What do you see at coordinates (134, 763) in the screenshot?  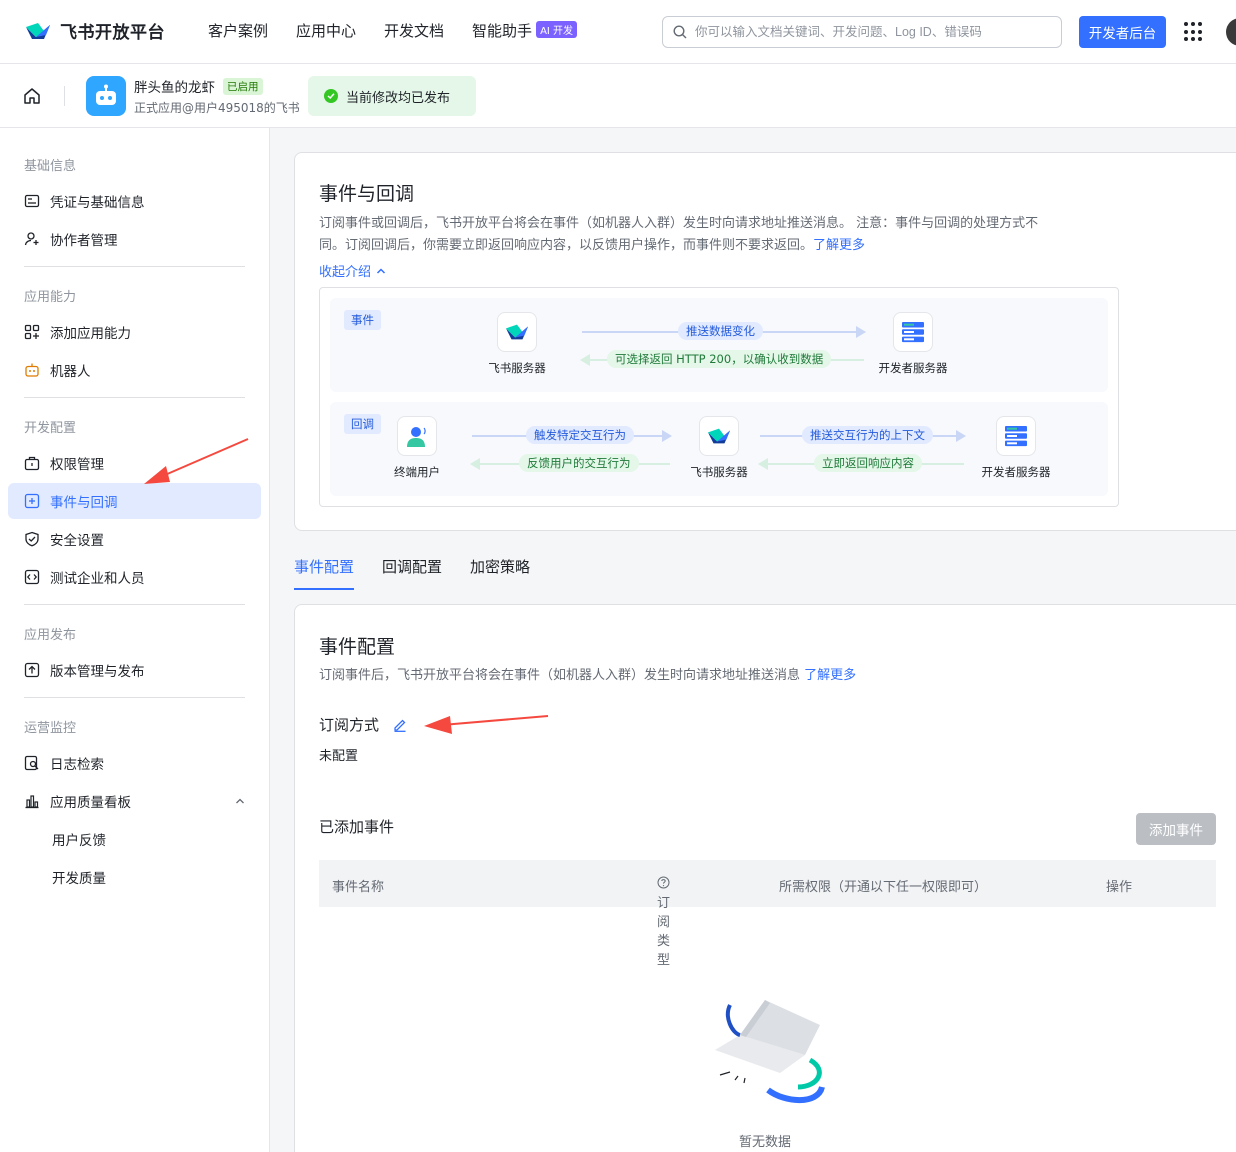 I see `sidebar-item-log-search: 日志检索` at bounding box center [134, 763].